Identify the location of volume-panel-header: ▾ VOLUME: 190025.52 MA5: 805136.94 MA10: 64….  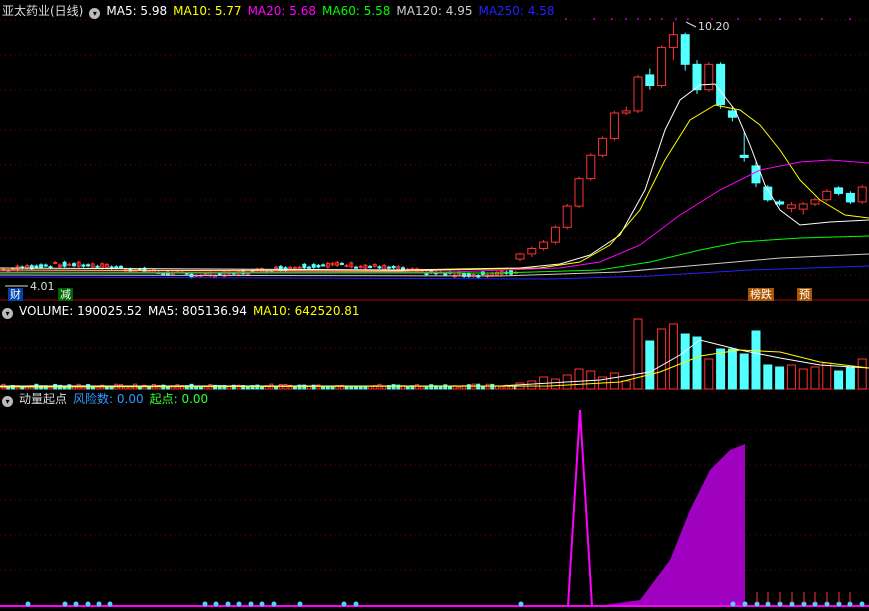
(187, 311).